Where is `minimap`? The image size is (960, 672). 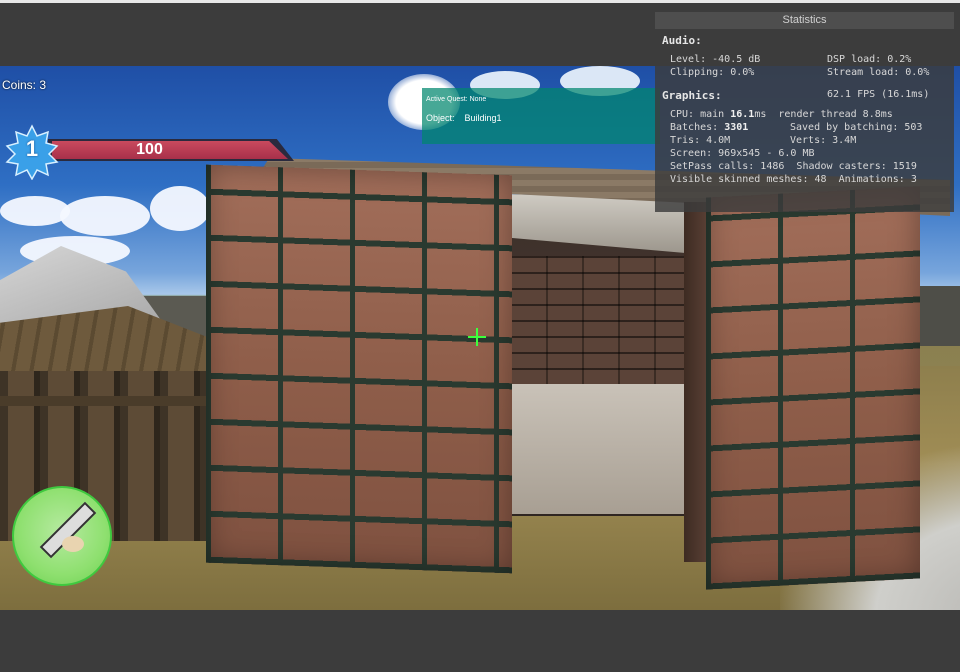
minimap is located at coordinates (62, 536).